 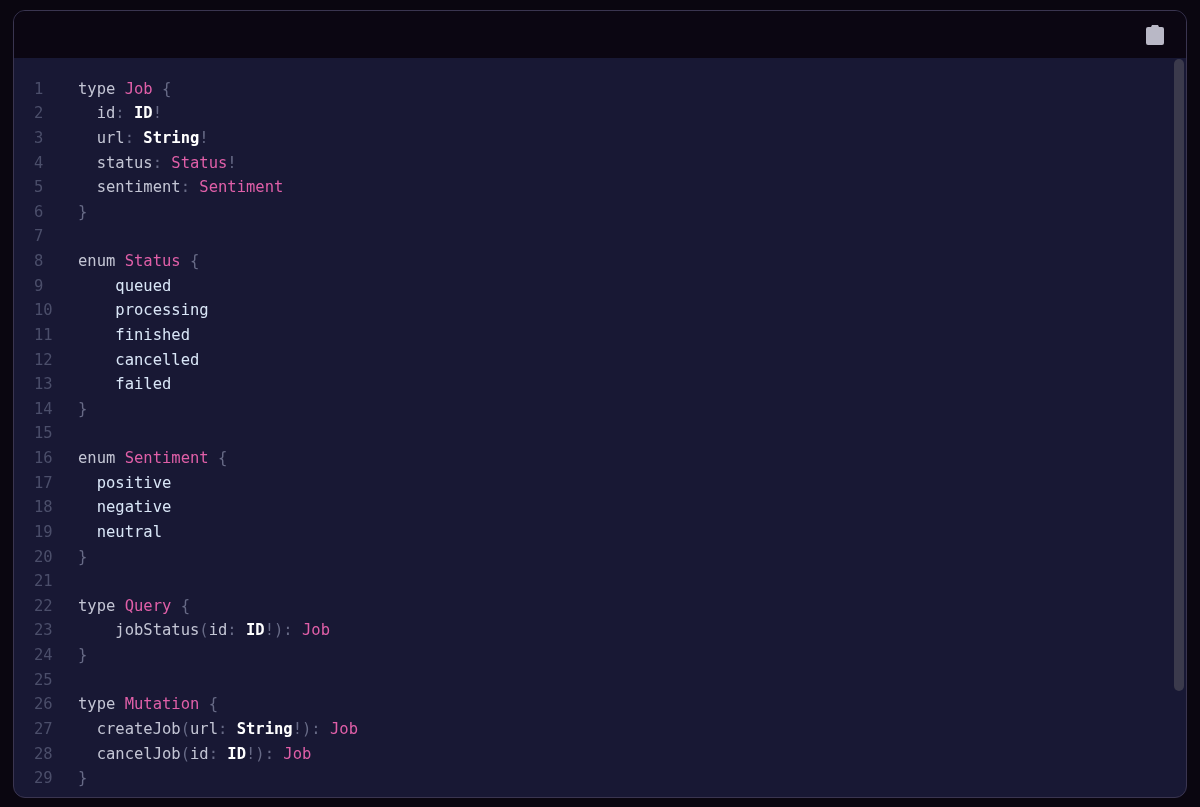 I want to click on code-line: negative, so click(x=133, y=508).